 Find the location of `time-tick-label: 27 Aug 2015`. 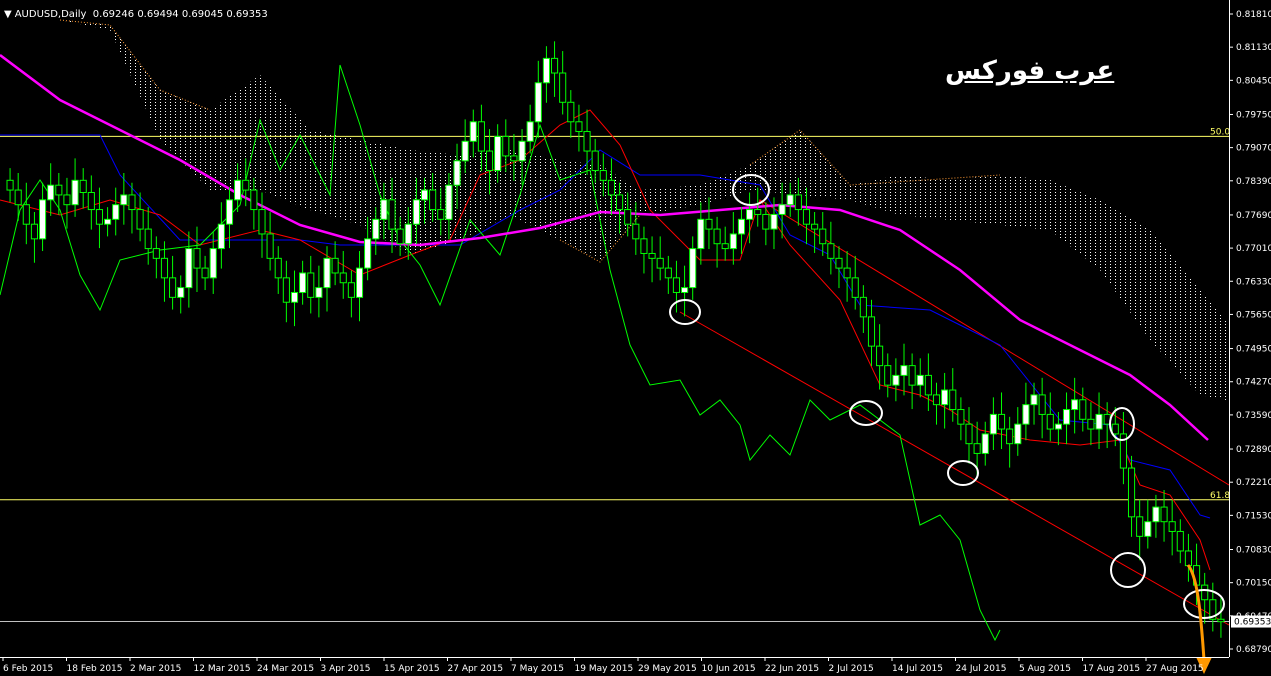

time-tick-label: 27 Aug 2015 is located at coordinates (1175, 669).